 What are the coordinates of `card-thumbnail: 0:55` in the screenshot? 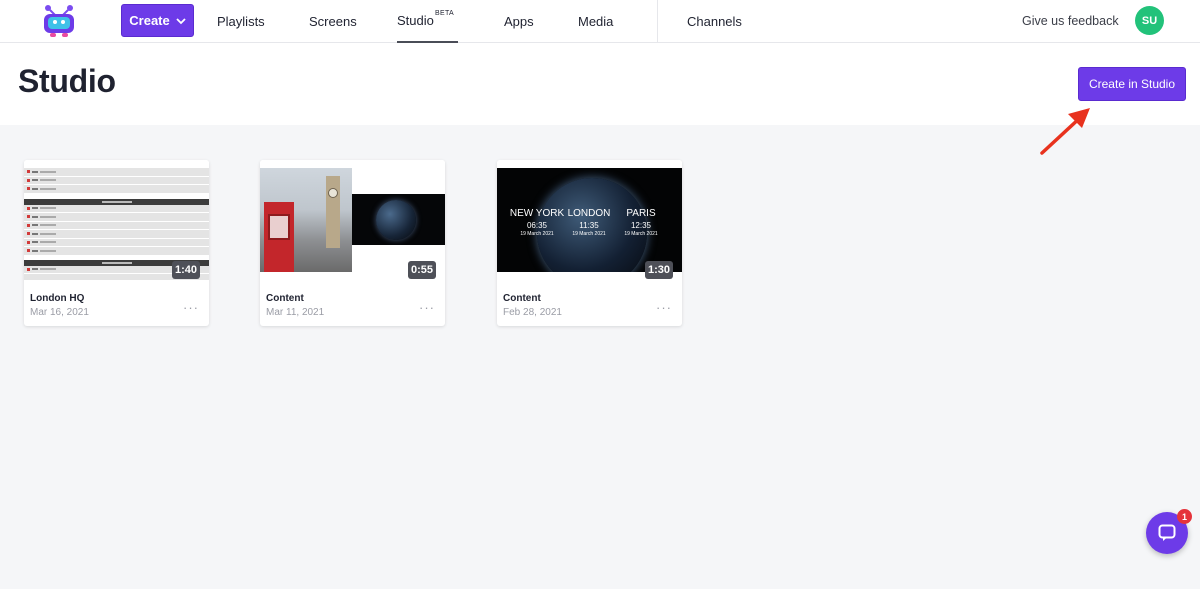 It's located at (352, 222).